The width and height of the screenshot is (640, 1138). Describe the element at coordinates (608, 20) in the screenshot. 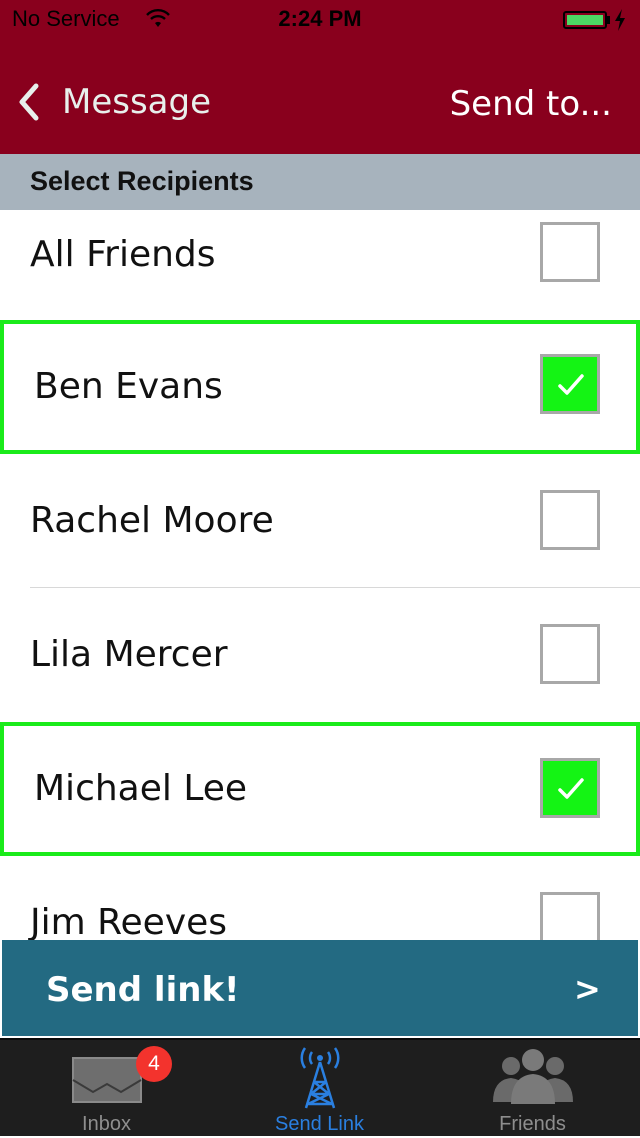

I see `battery-tip` at that location.